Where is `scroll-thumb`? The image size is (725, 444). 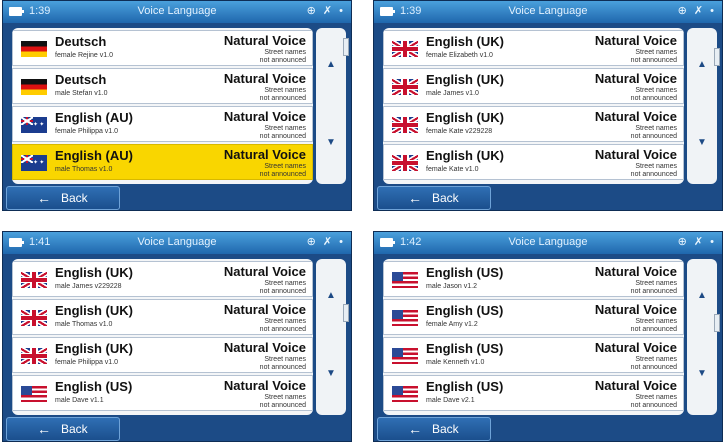
scroll-thumb is located at coordinates (717, 323).